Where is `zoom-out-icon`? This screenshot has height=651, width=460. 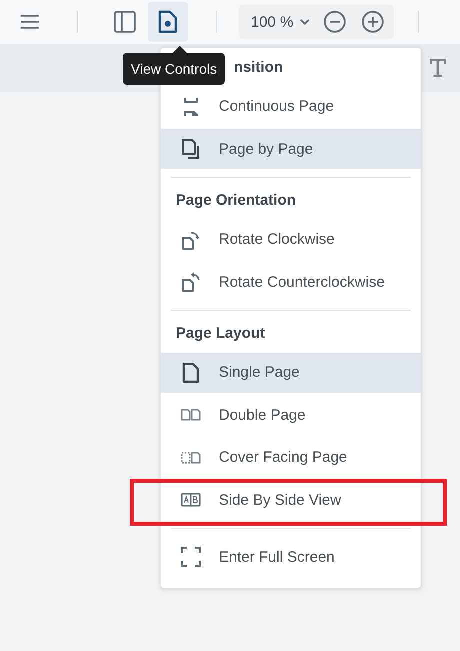
zoom-out-icon is located at coordinates (335, 22).